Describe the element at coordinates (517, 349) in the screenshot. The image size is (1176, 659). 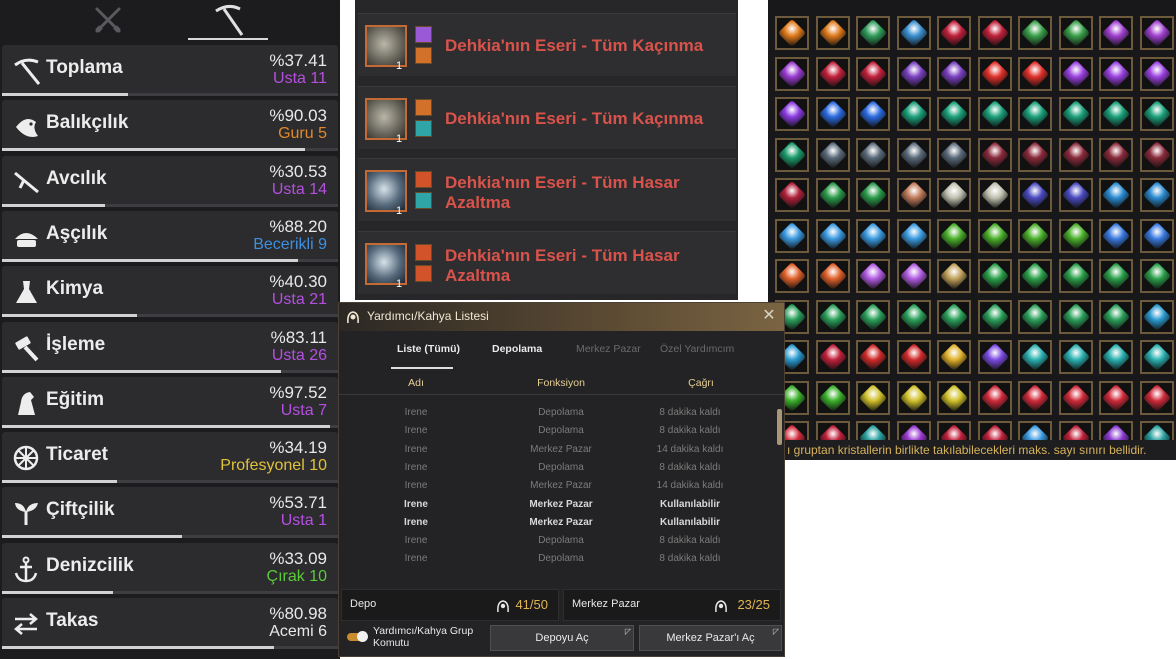
I see `tab-storage: Depolama` at that location.